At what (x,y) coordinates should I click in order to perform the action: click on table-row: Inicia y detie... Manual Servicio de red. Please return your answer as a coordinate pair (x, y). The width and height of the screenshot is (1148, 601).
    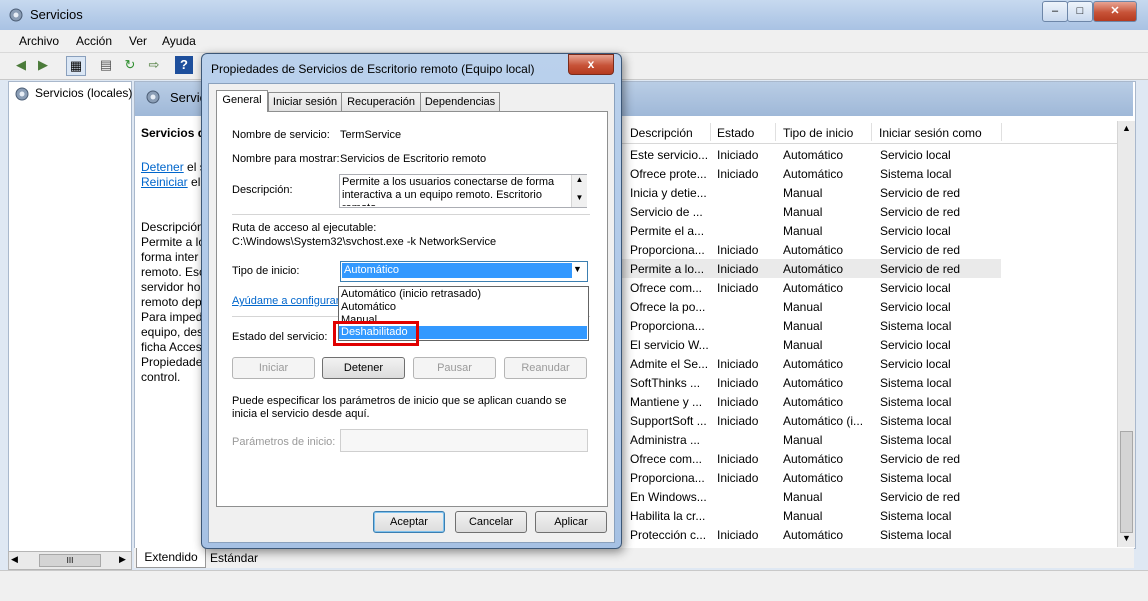
    Looking at the image, I should click on (811, 192).